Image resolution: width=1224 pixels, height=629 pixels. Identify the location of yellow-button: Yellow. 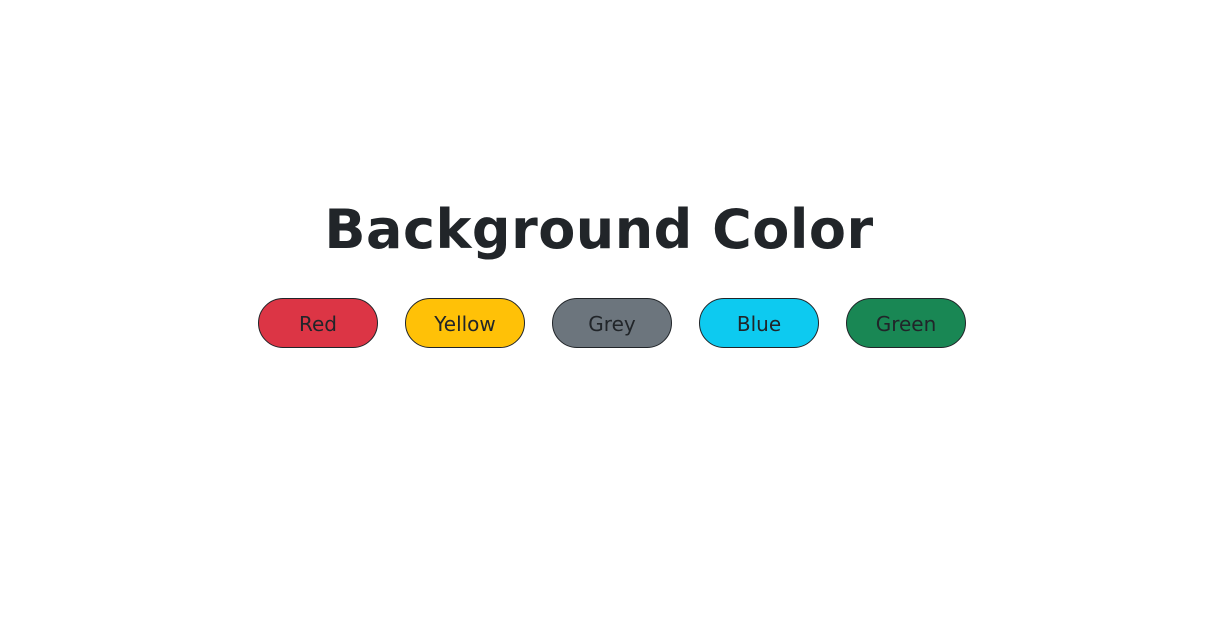
(465, 323).